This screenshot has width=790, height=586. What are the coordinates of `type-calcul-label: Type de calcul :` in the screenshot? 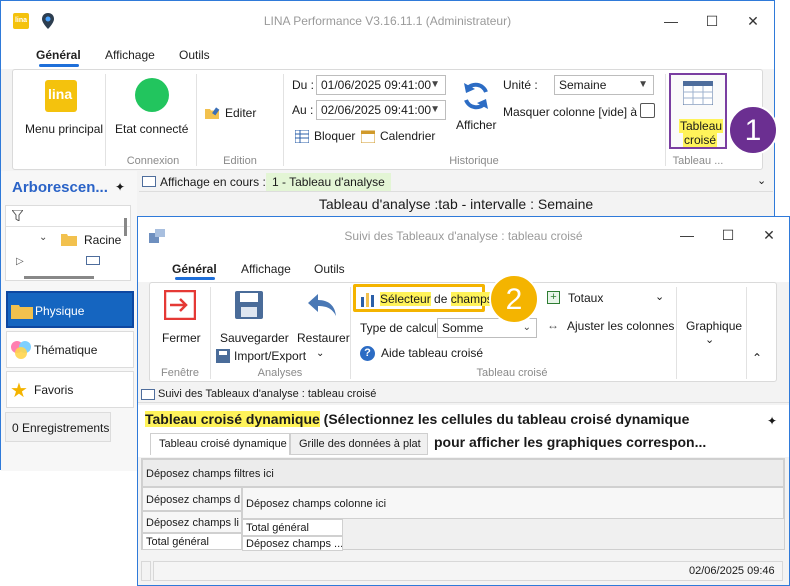 It's located at (402, 328).